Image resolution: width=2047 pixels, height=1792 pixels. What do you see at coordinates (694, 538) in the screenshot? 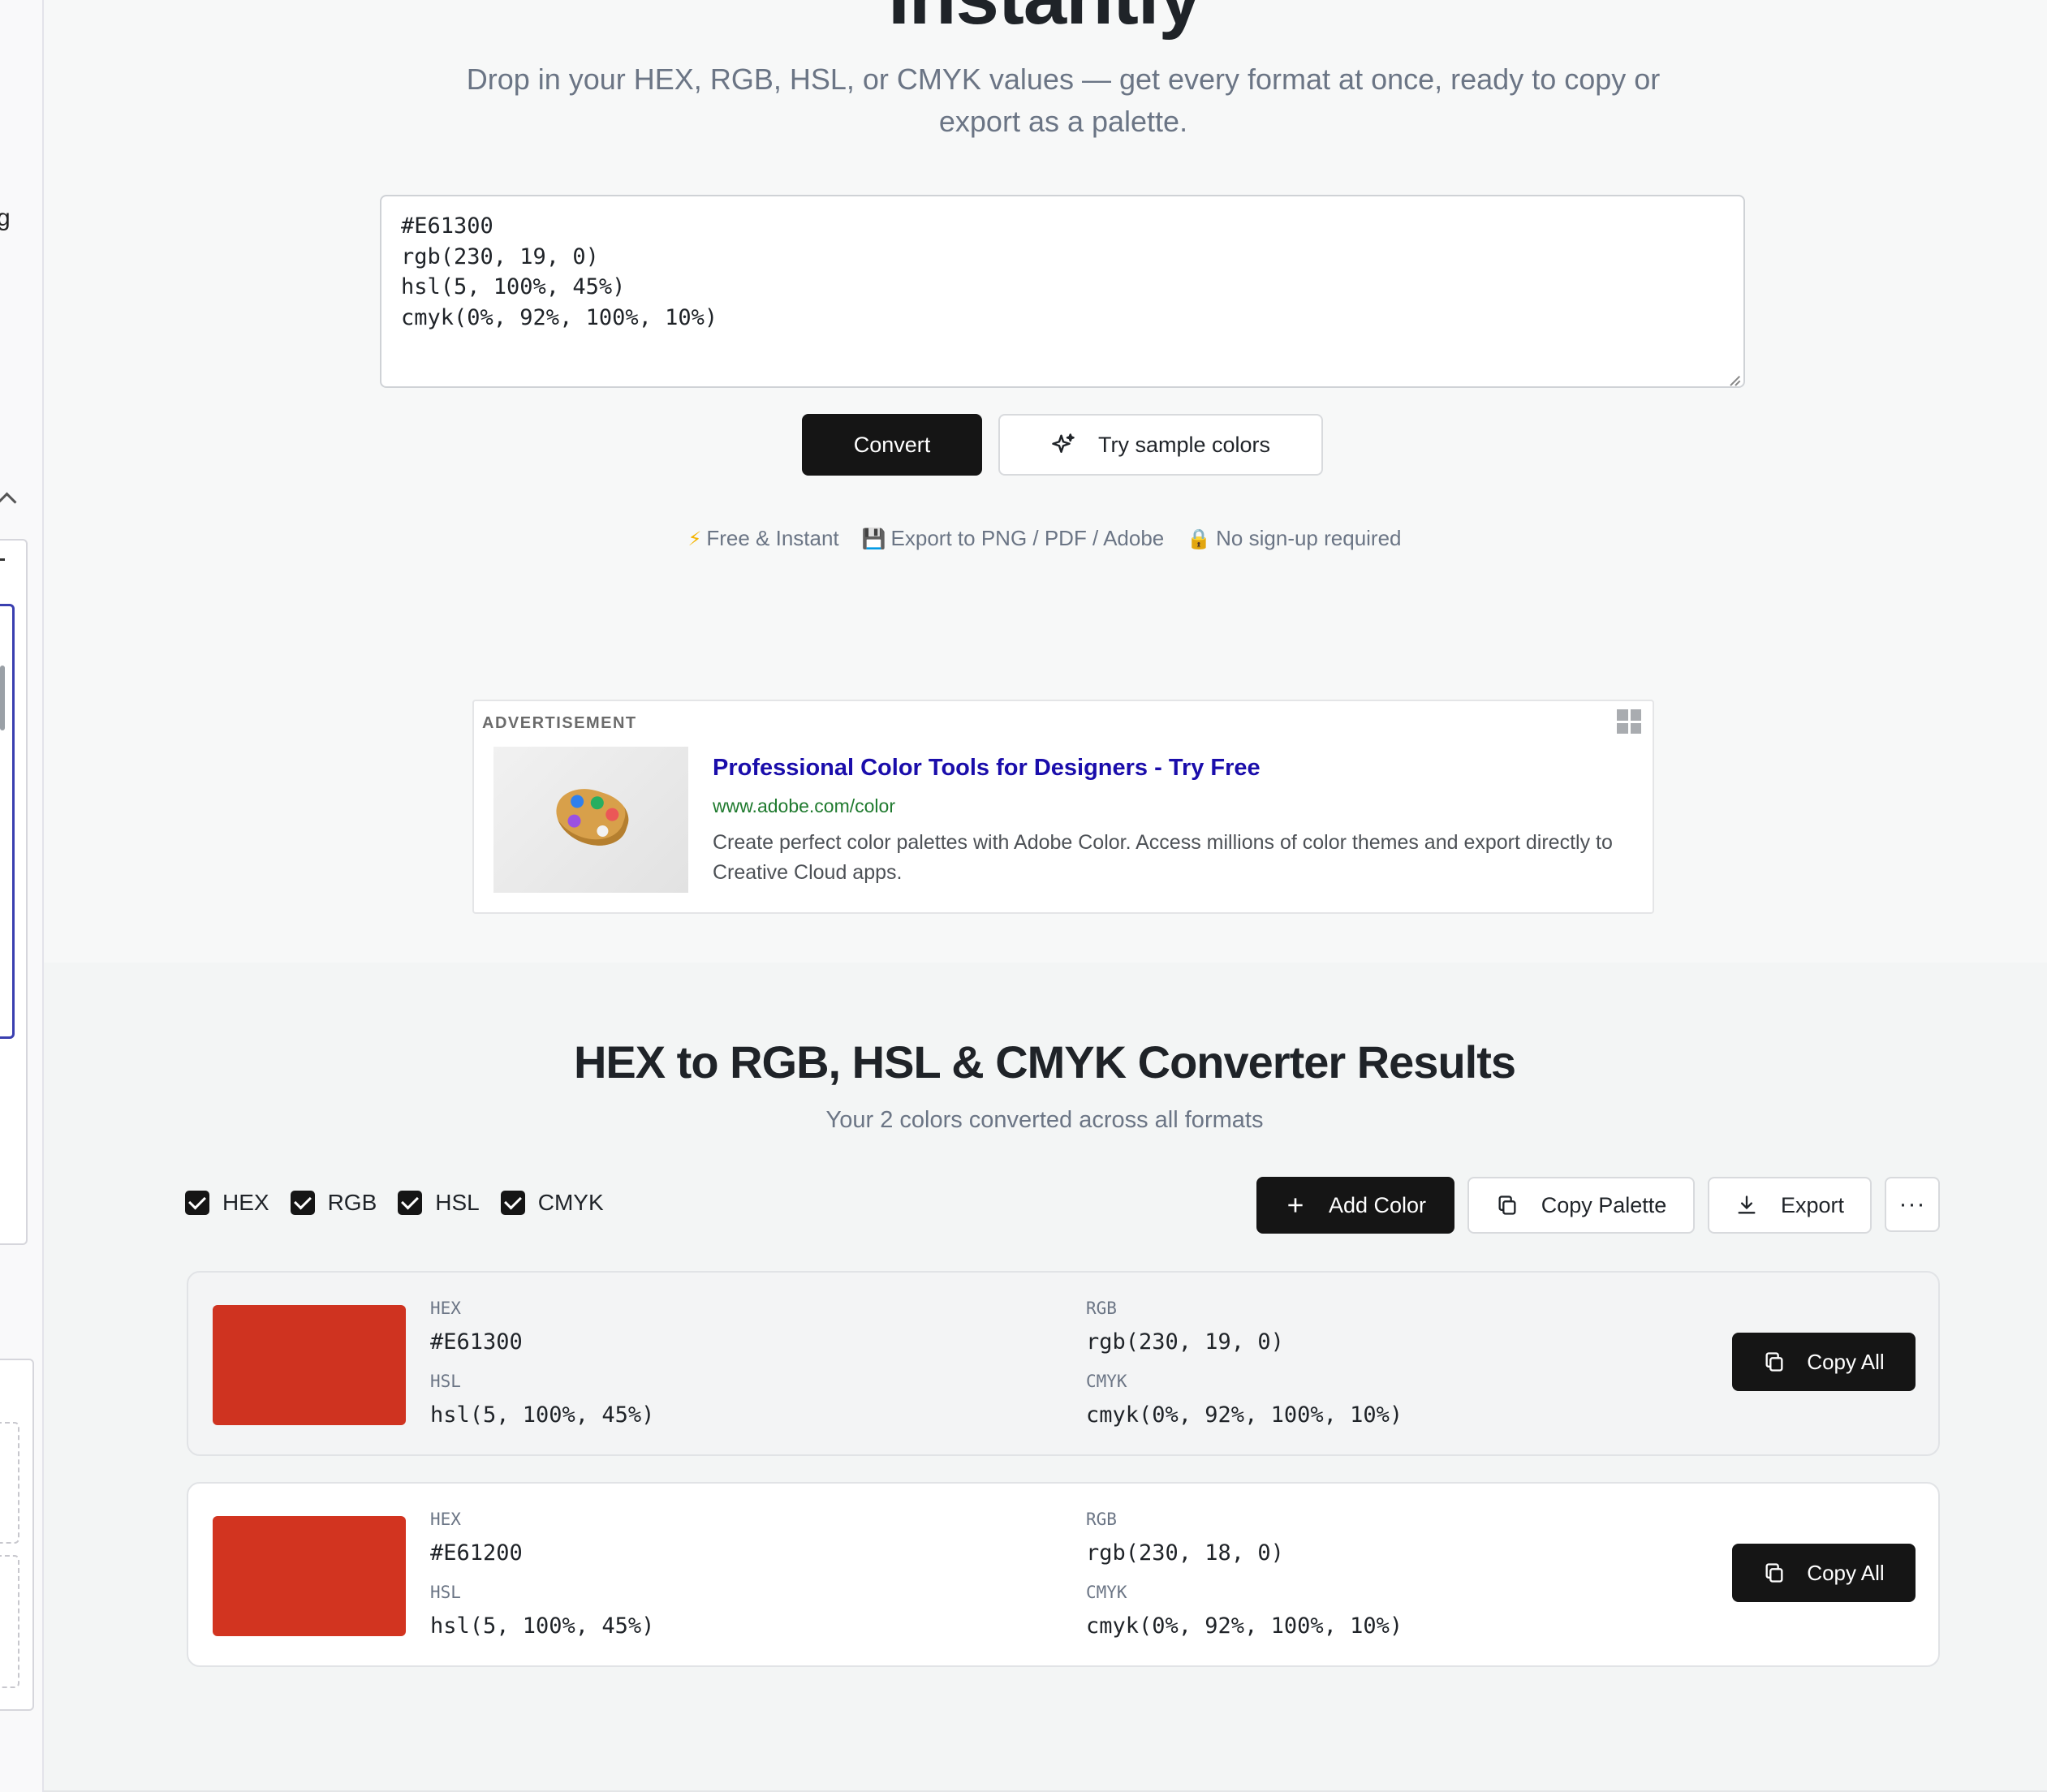
I see `lightning-icon: ⚡` at bounding box center [694, 538].